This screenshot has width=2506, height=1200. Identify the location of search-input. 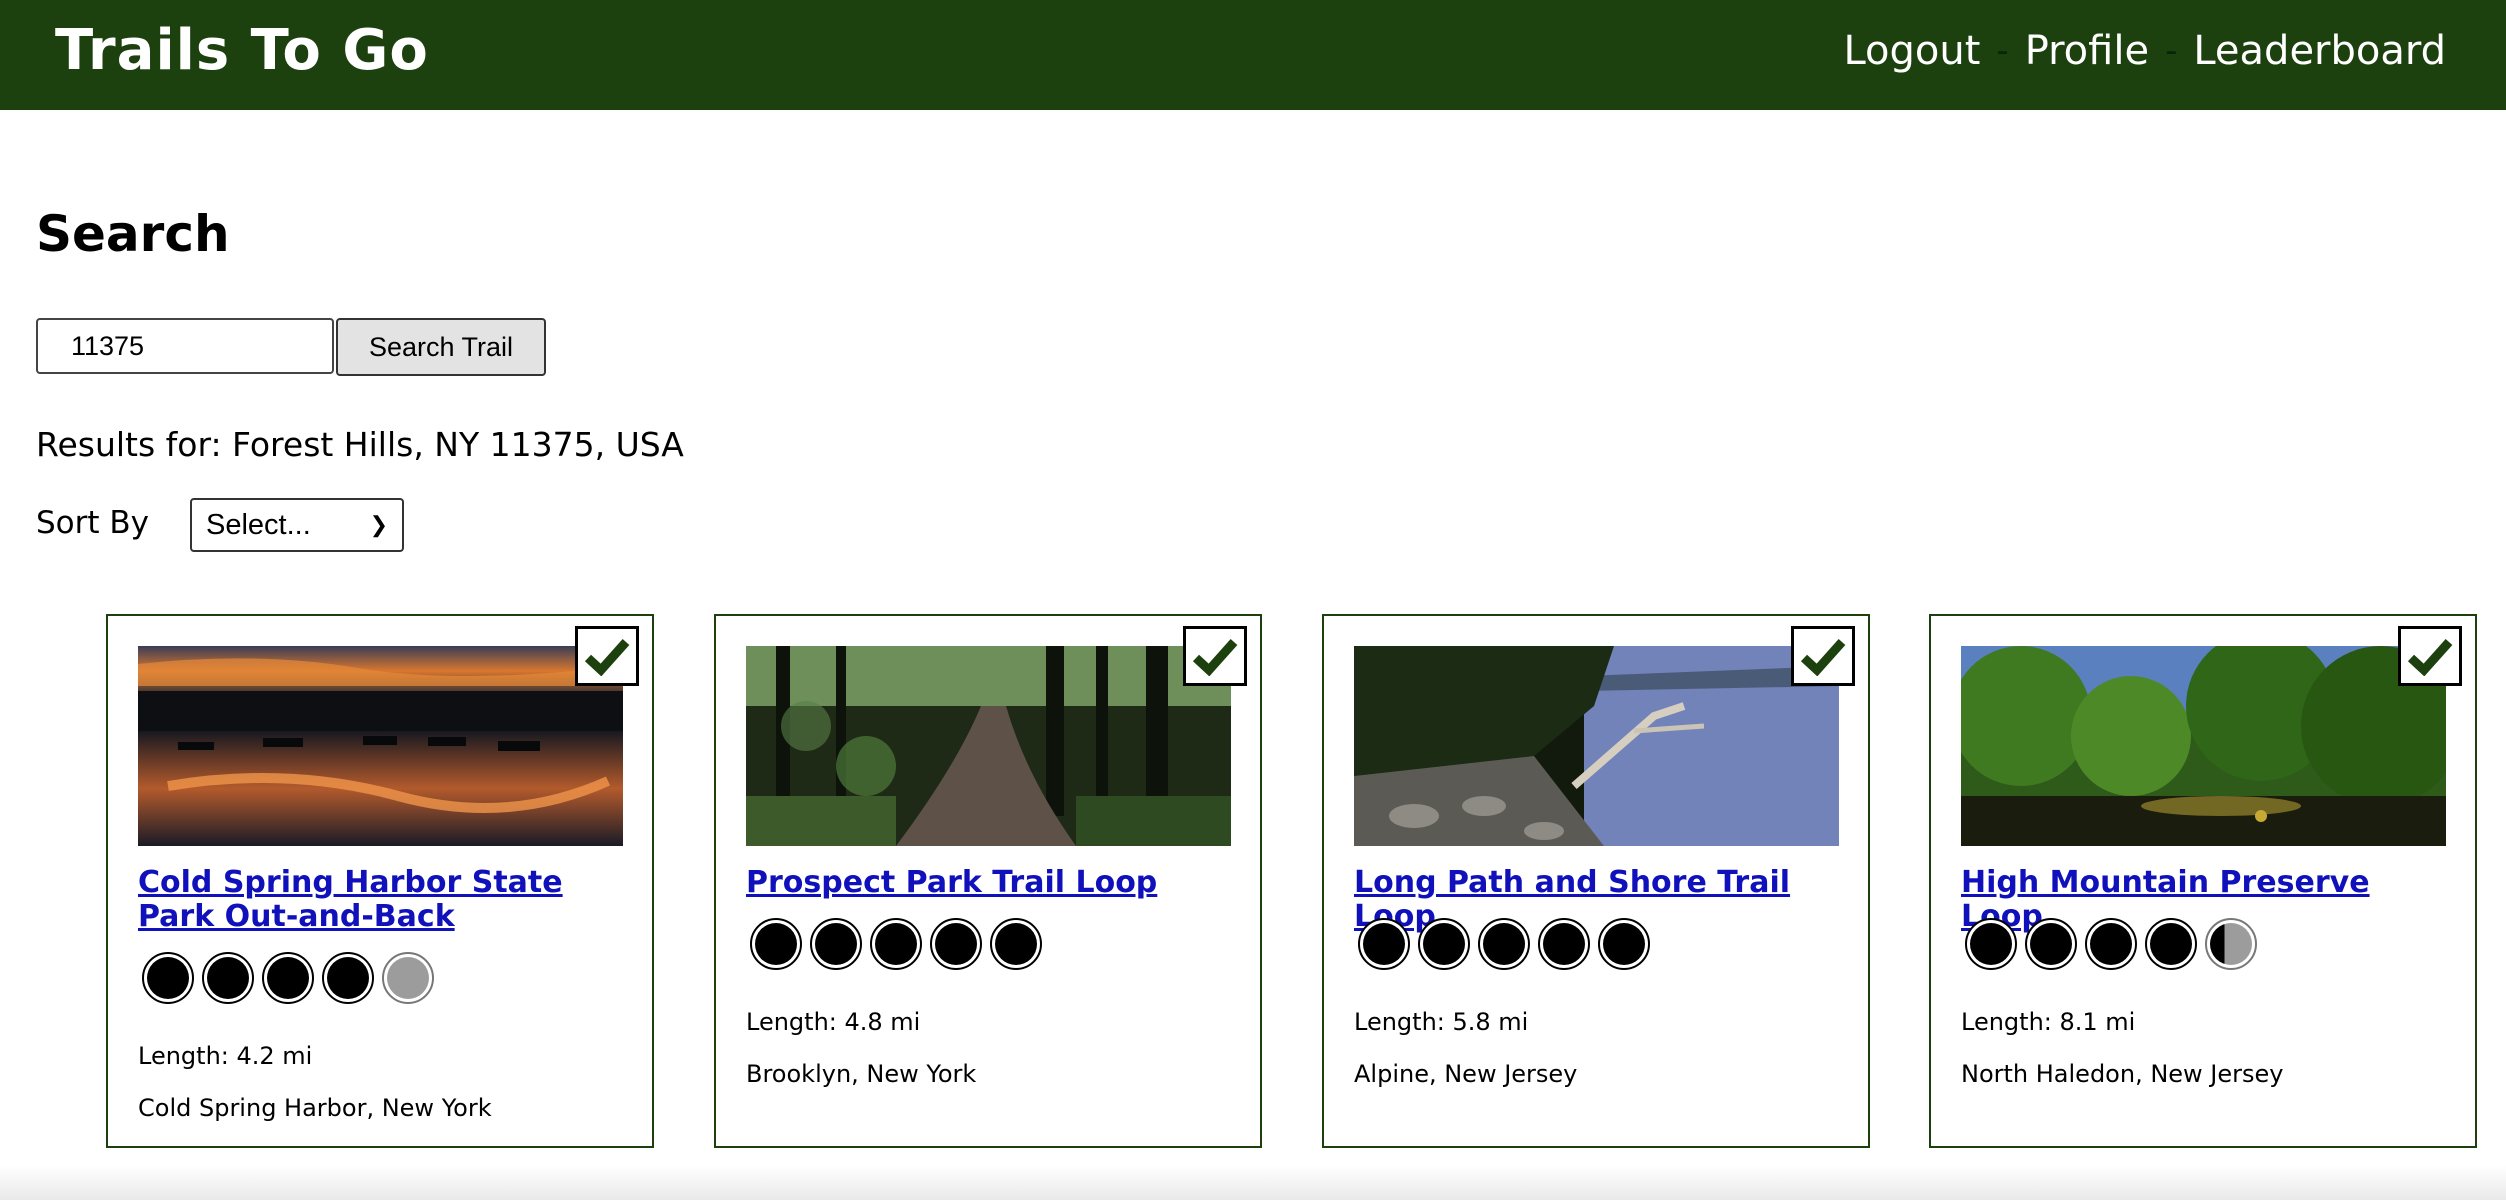
(185, 346).